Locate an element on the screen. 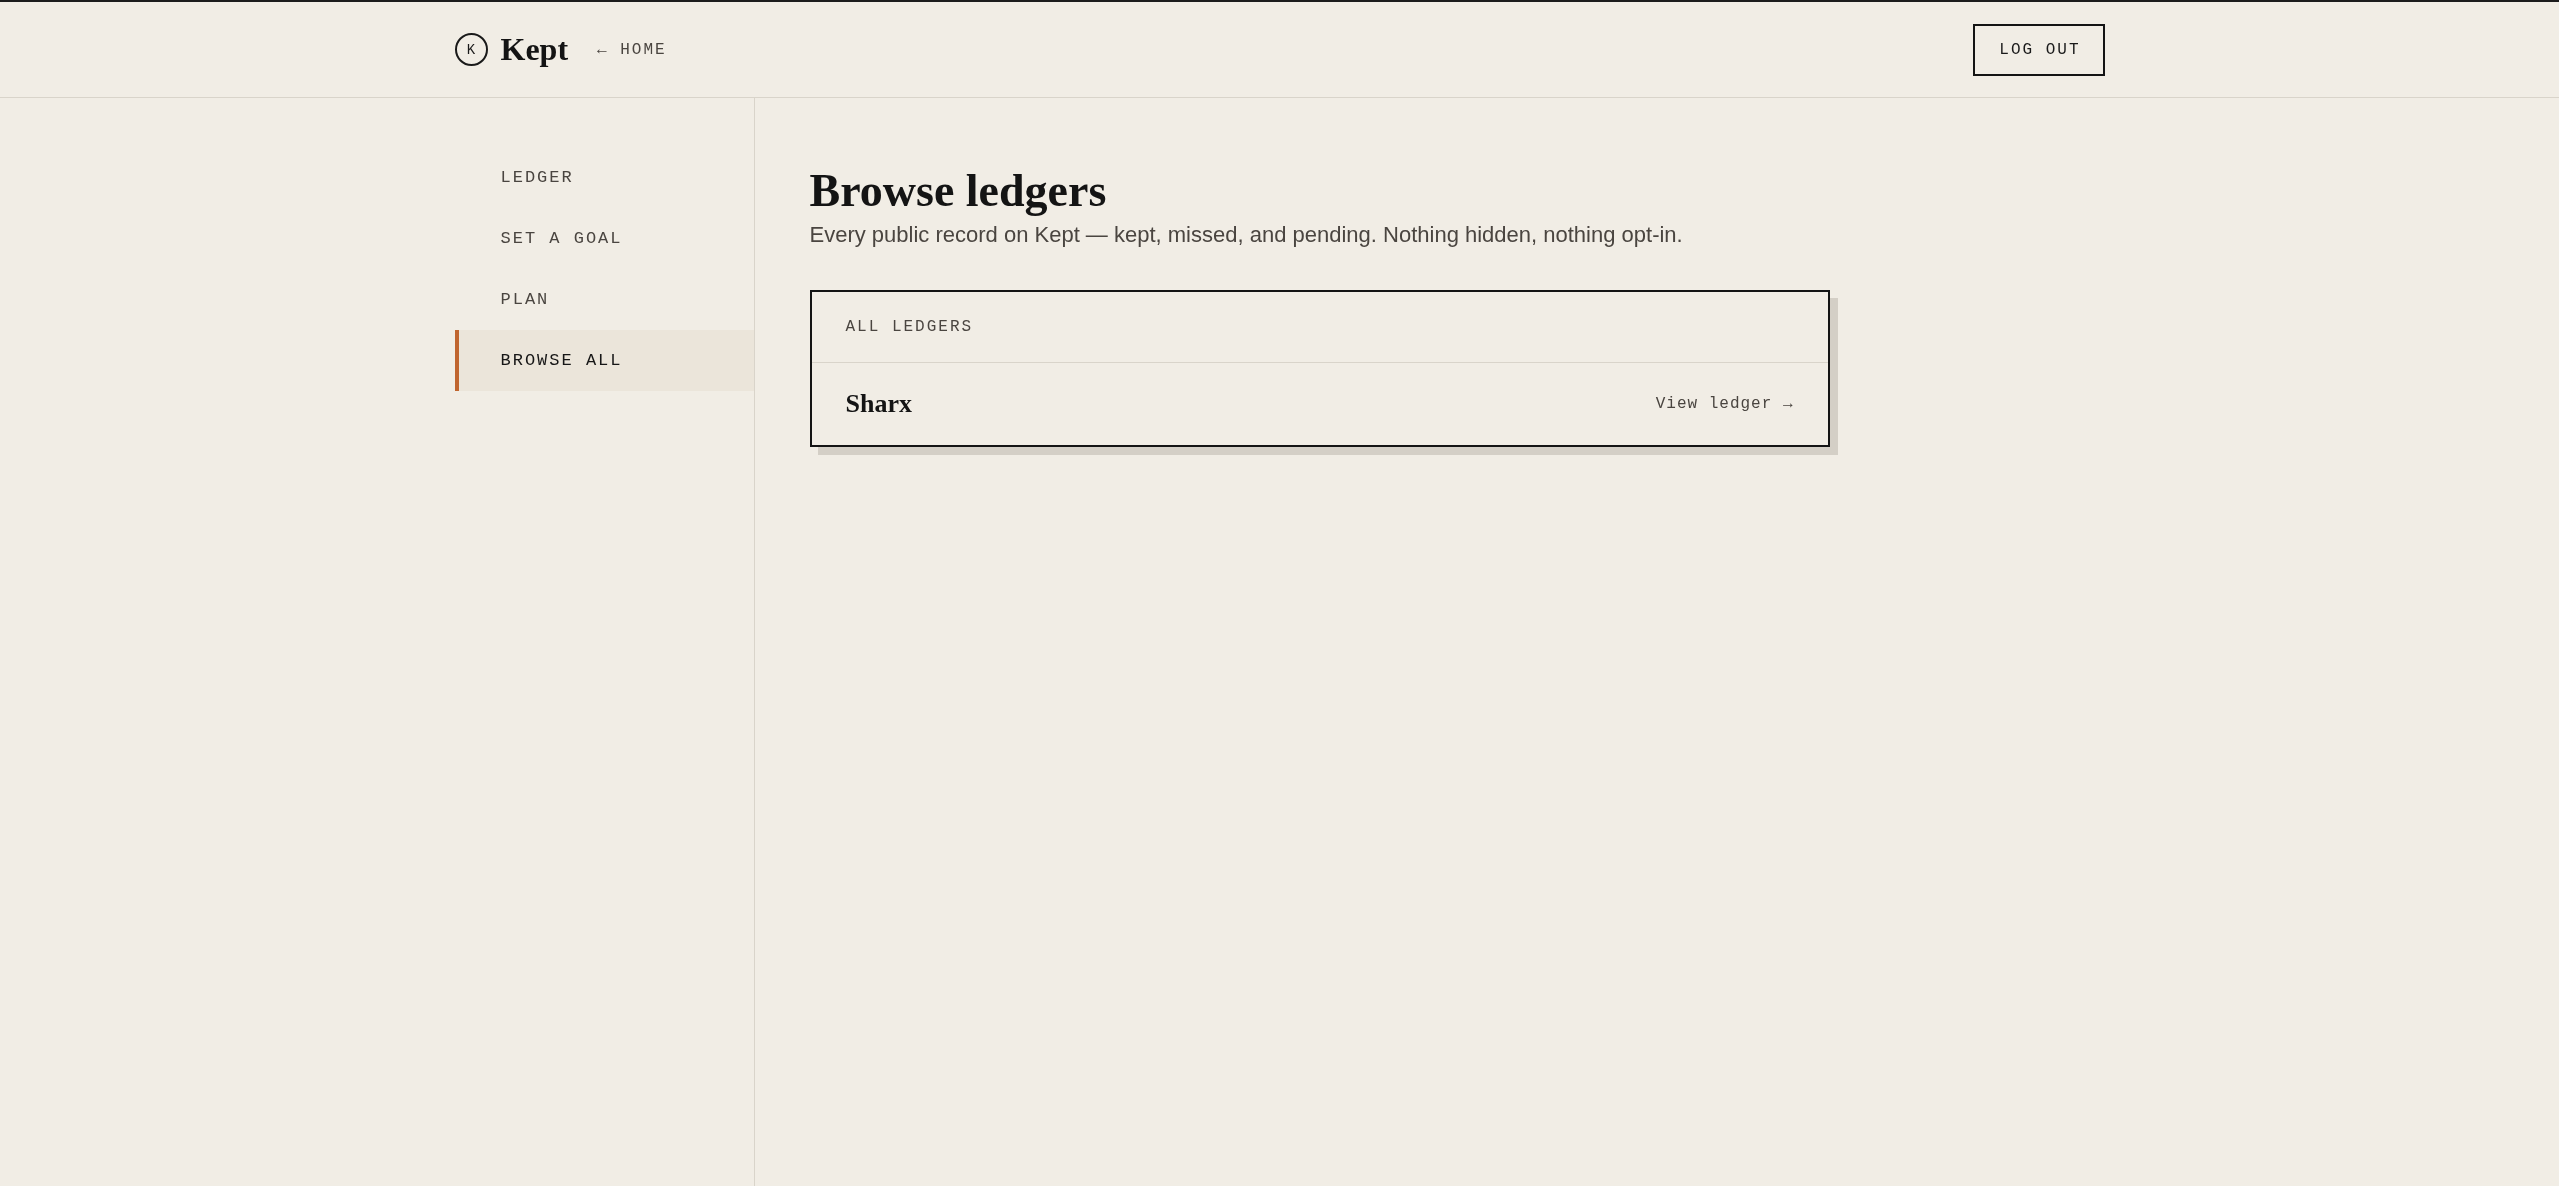  card-heading: ALL LEDGERS is located at coordinates (909, 327).